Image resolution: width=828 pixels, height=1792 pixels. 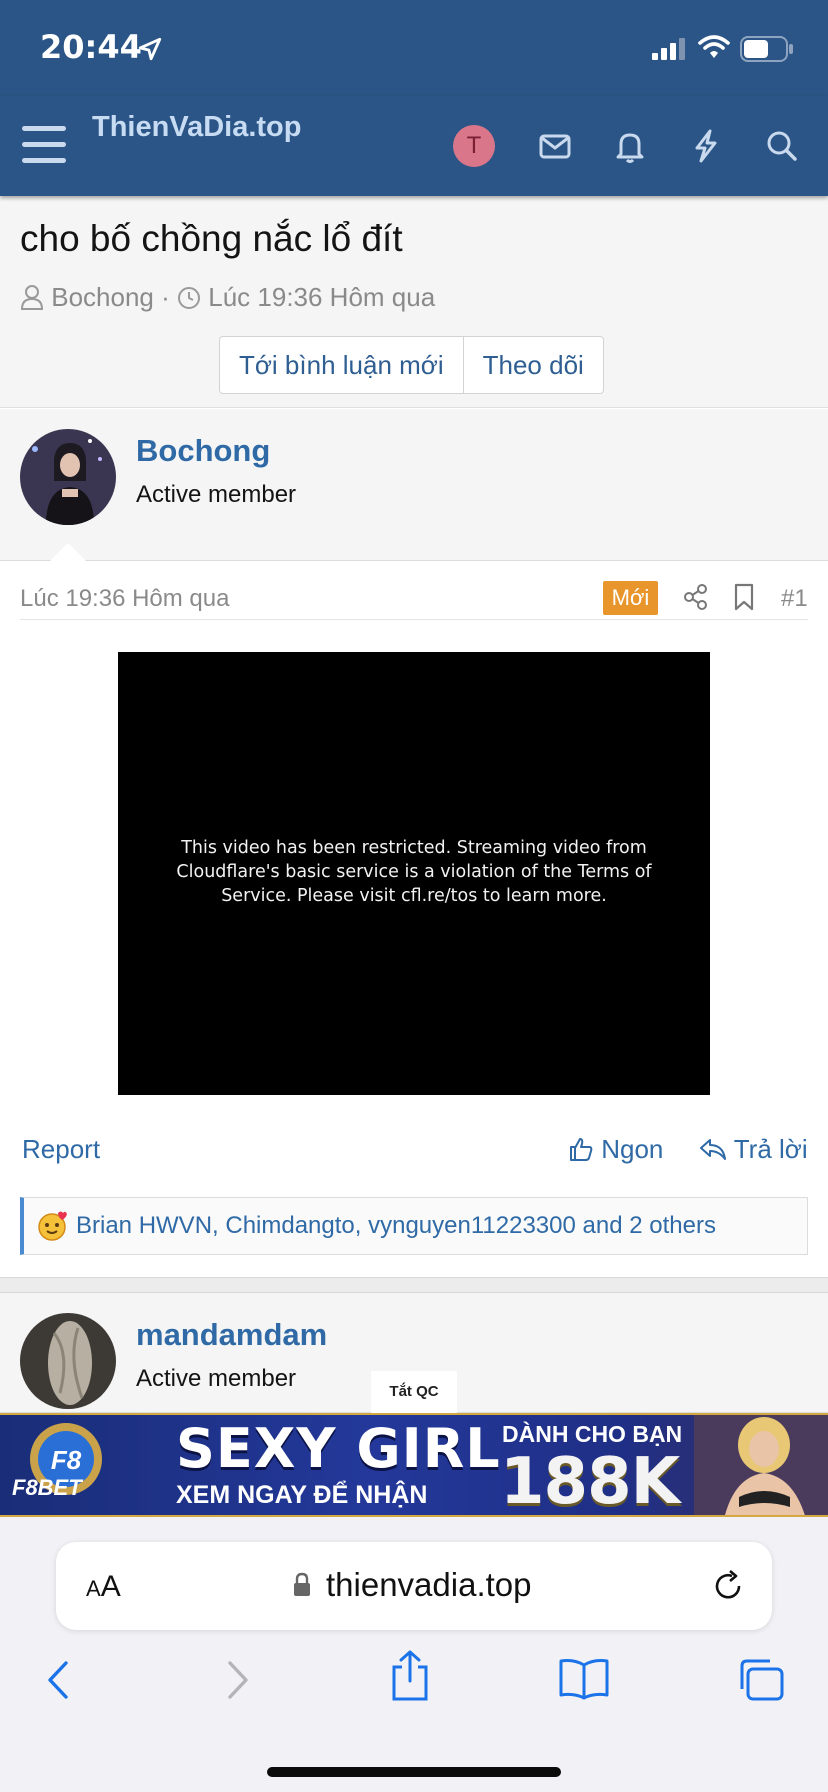 I want to click on new-badge: Mới, so click(x=630, y=598).